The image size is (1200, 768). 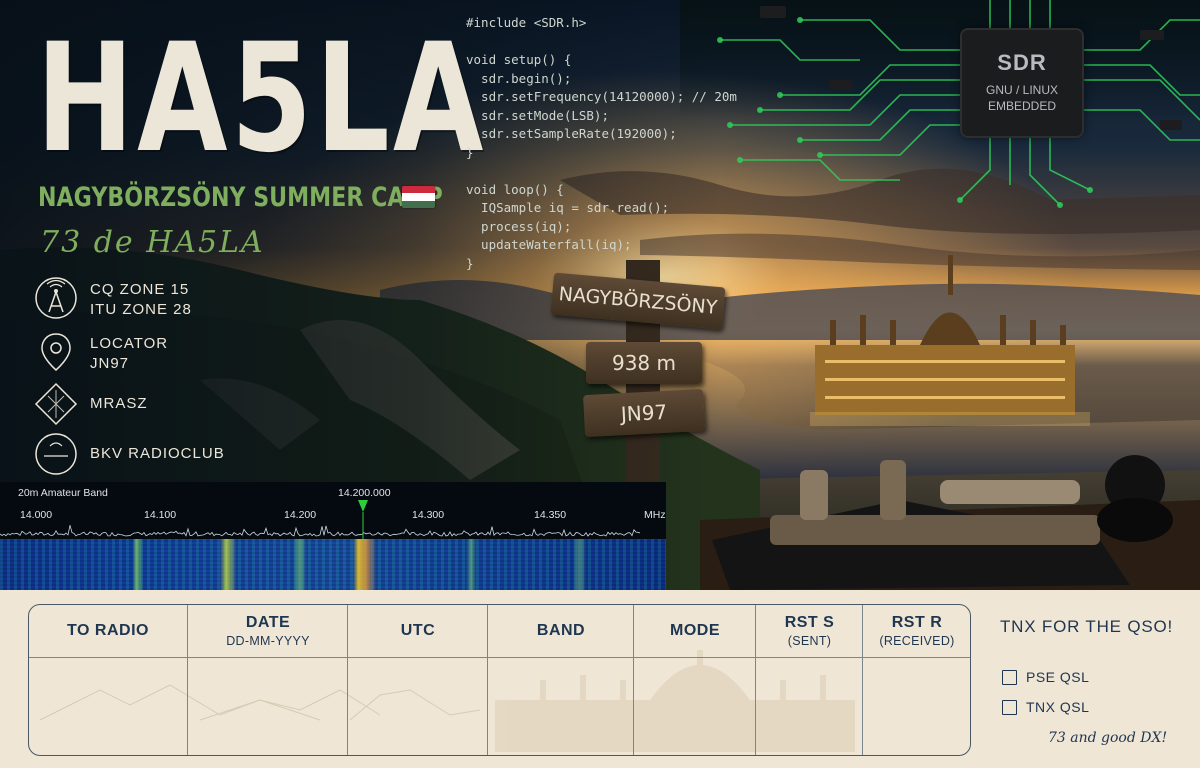 I want to click on chip-line2: EMBEDDED, so click(x=1021, y=106).